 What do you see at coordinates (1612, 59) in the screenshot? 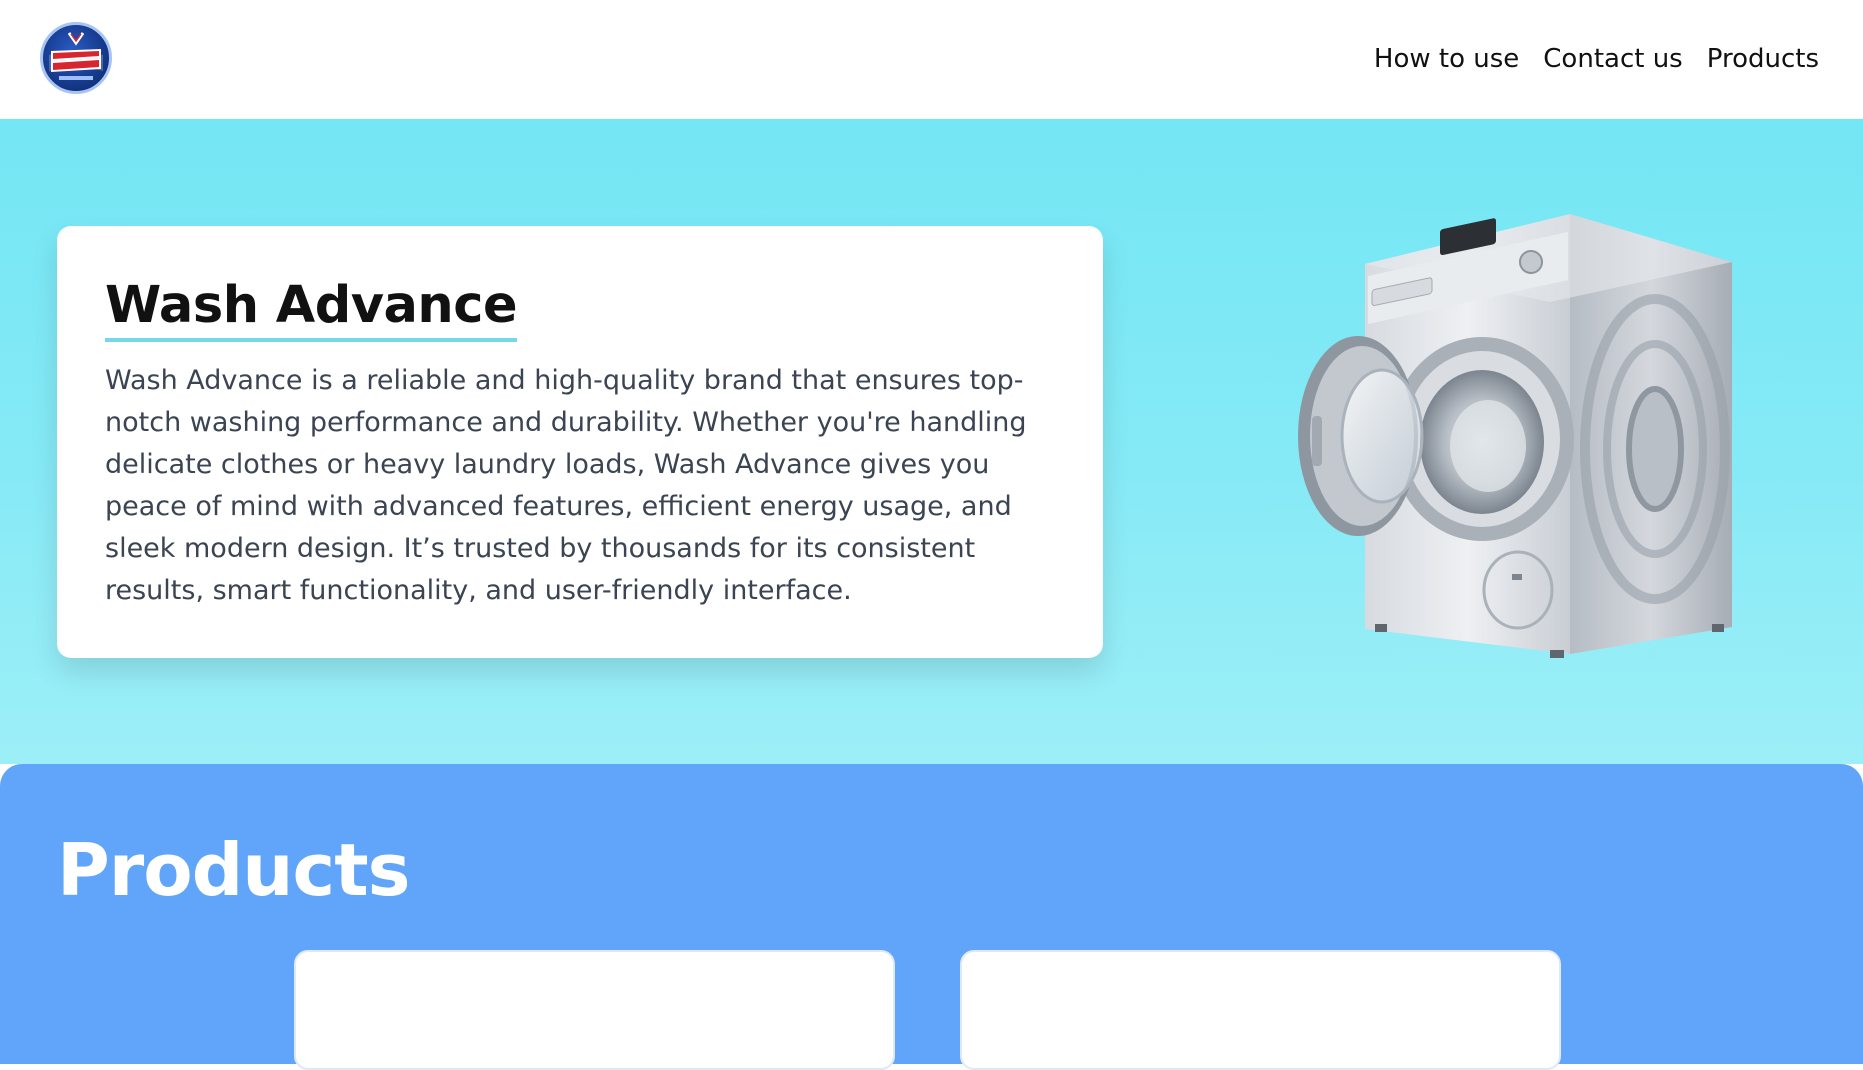
I see `nav-contact-us: Contact us` at bounding box center [1612, 59].